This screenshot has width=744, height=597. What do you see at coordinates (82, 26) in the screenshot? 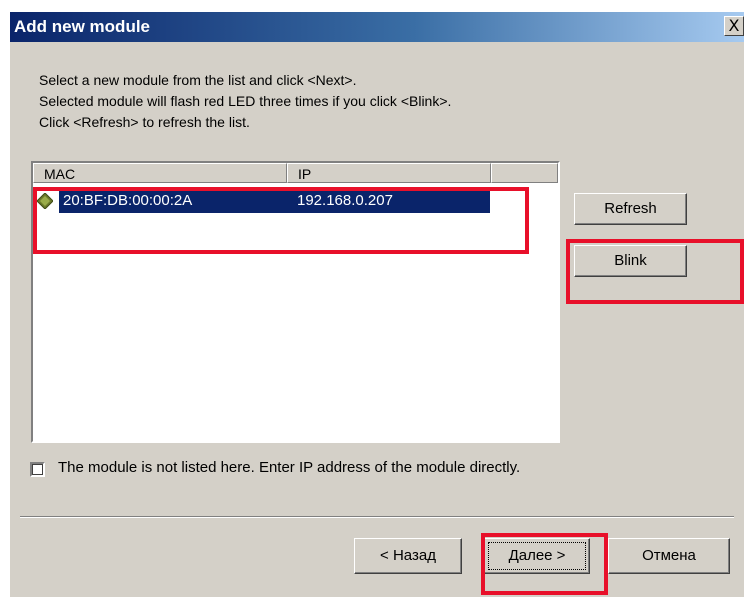
I see `dialog-title: Add new module` at bounding box center [82, 26].